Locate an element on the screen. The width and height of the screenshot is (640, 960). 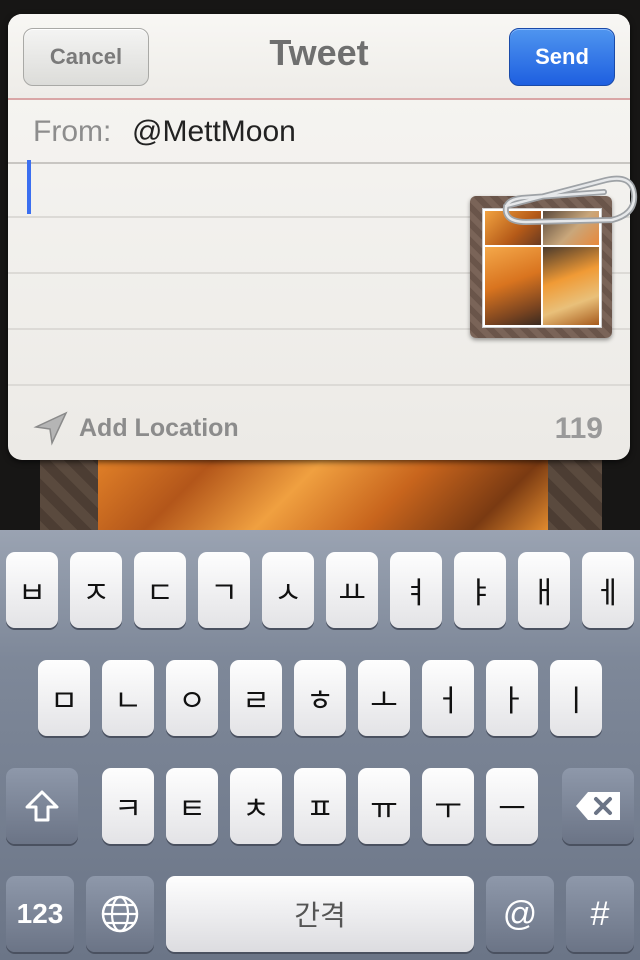
key: ㅗ is located at coordinates (384, 698).